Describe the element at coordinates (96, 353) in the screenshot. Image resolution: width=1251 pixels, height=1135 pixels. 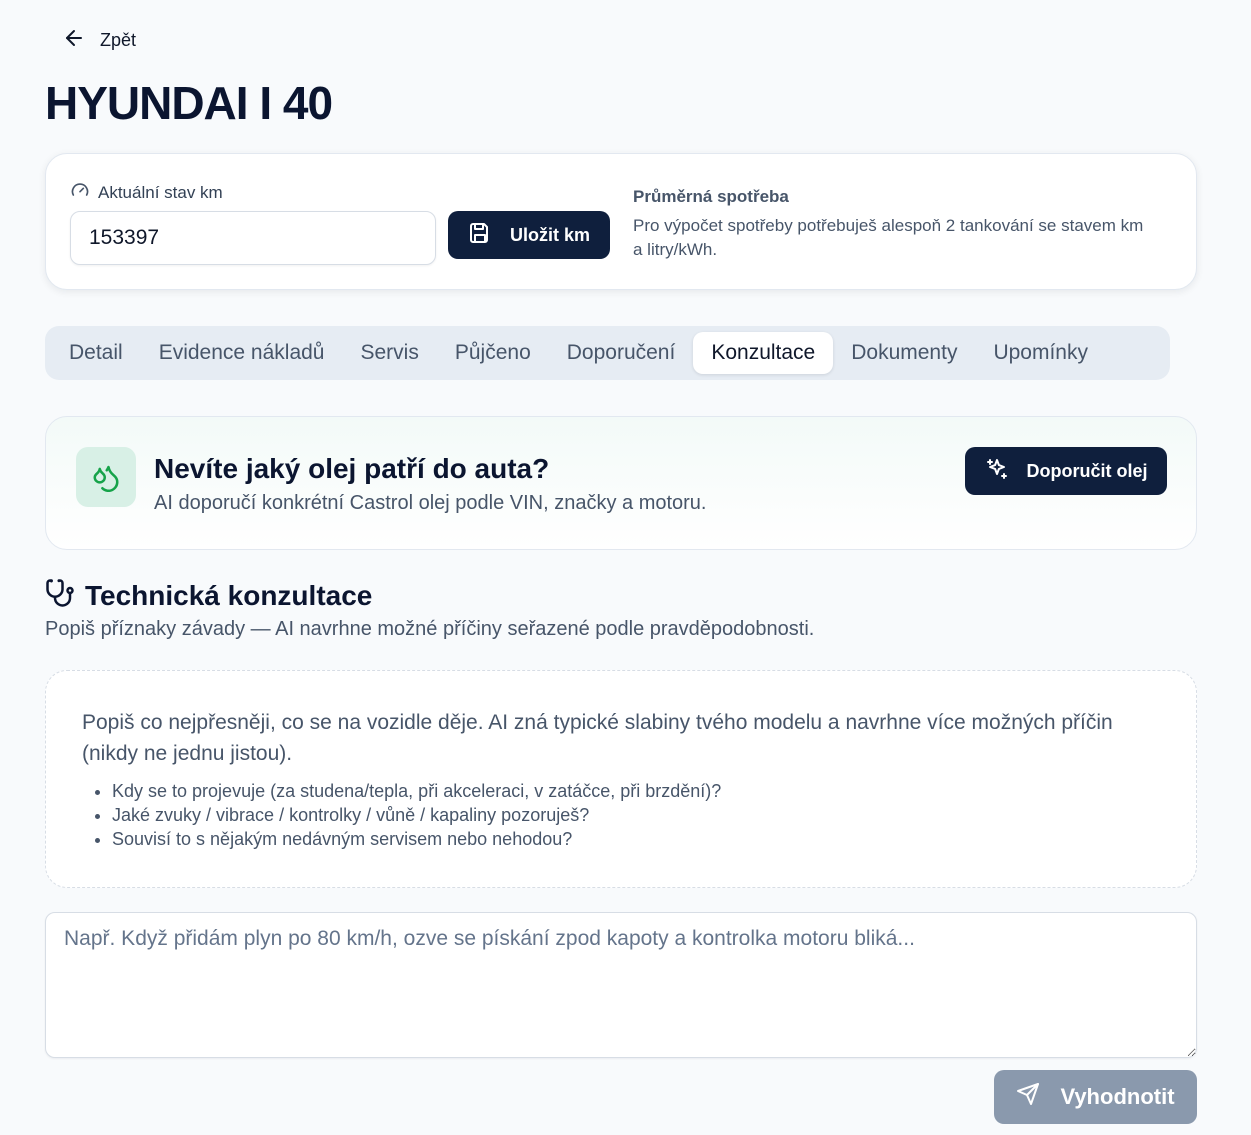
I see `tab-detail: Detail` at that location.